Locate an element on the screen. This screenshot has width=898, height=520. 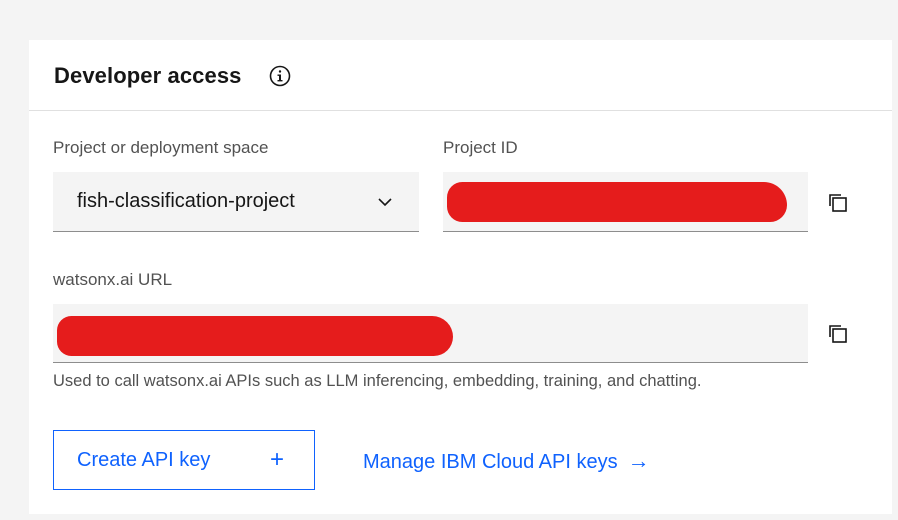
copy-url-icon is located at coordinates (838, 334).